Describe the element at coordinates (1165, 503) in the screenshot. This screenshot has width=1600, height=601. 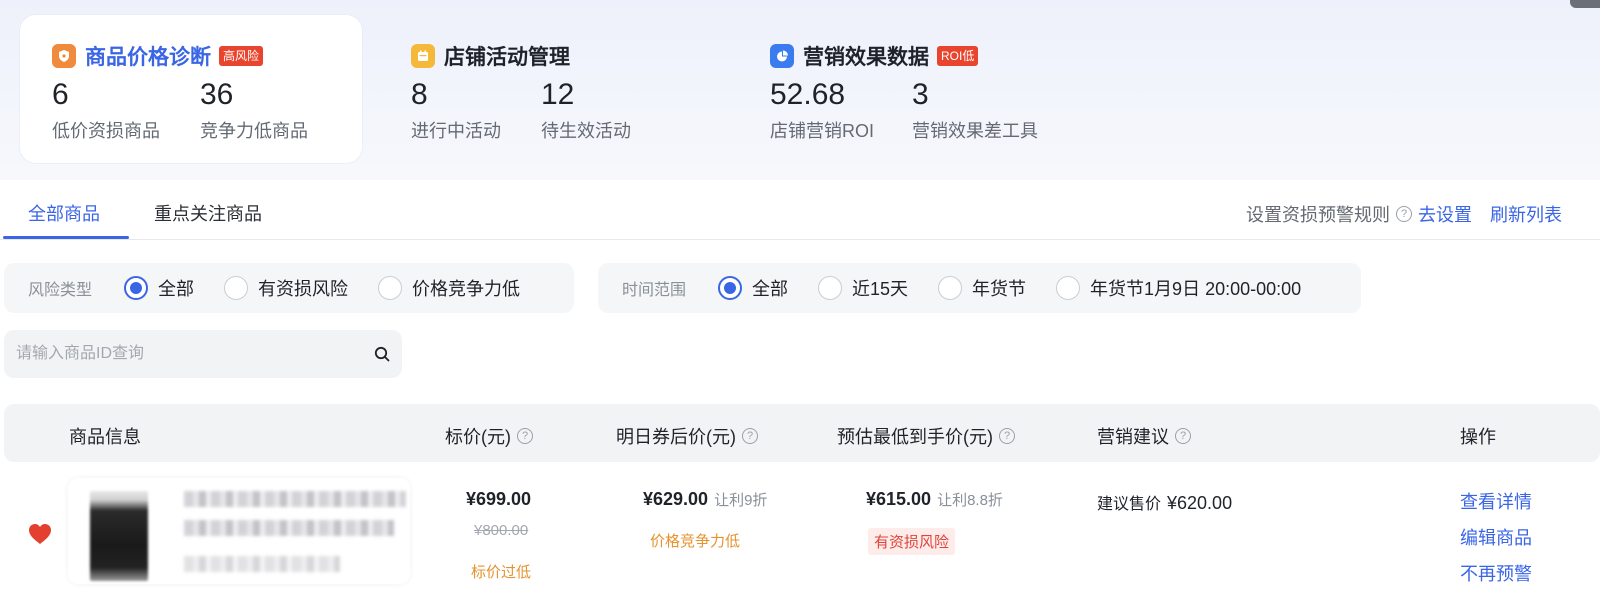
I see `suggested-price: 建议售价 ¥620.00` at that location.